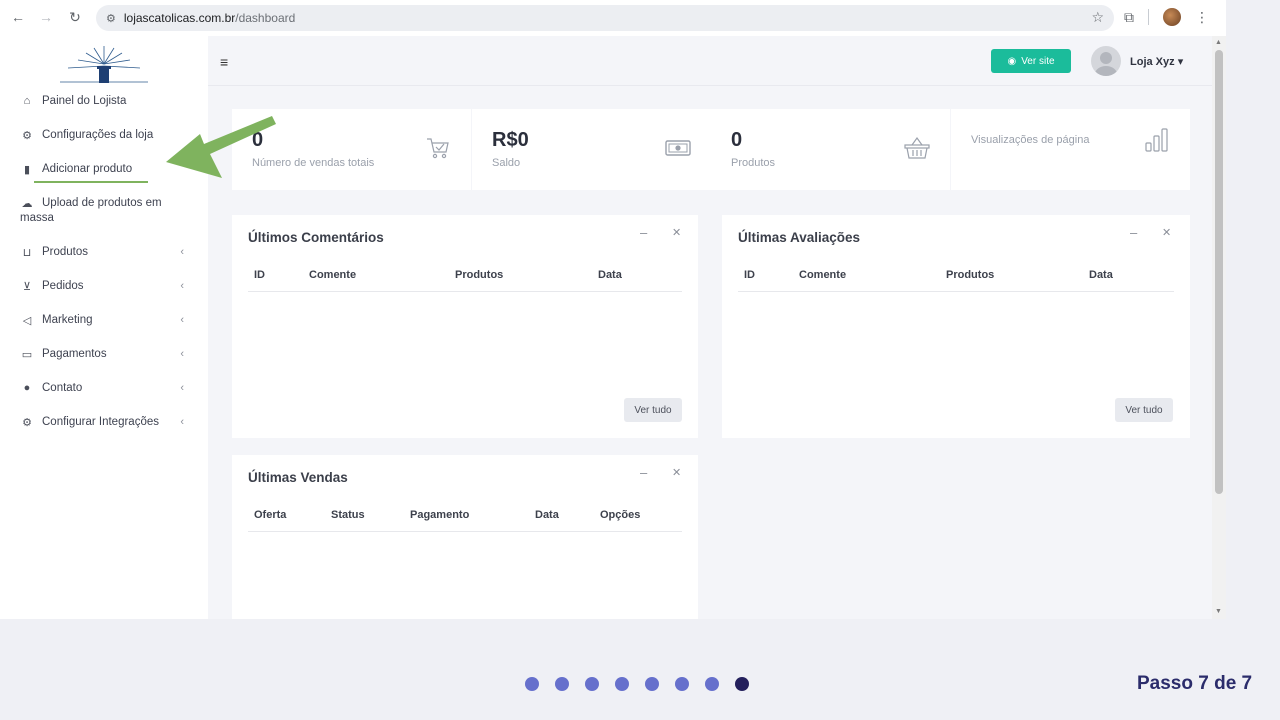 Image resolution: width=1280 pixels, height=720 pixels. Describe the element at coordinates (1129, 17) in the screenshot. I see `extensions-icon: ⧉` at that location.